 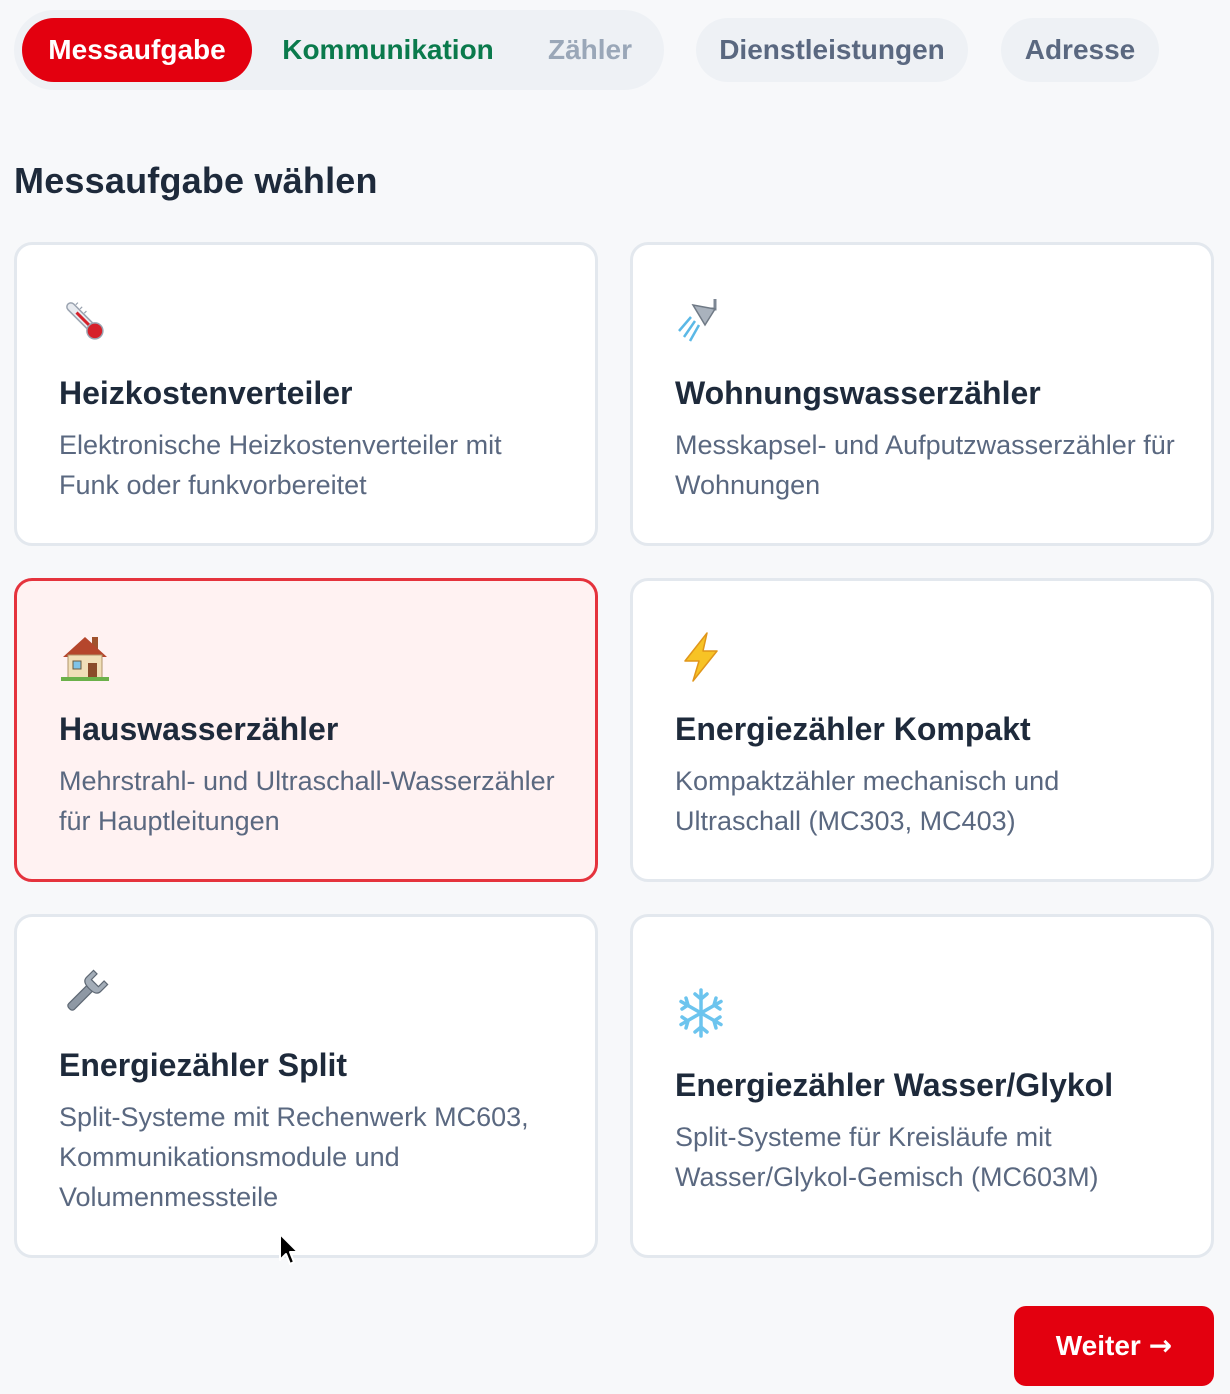 What do you see at coordinates (206, 393) in the screenshot?
I see `card-title: Heizkostenverteiler` at bounding box center [206, 393].